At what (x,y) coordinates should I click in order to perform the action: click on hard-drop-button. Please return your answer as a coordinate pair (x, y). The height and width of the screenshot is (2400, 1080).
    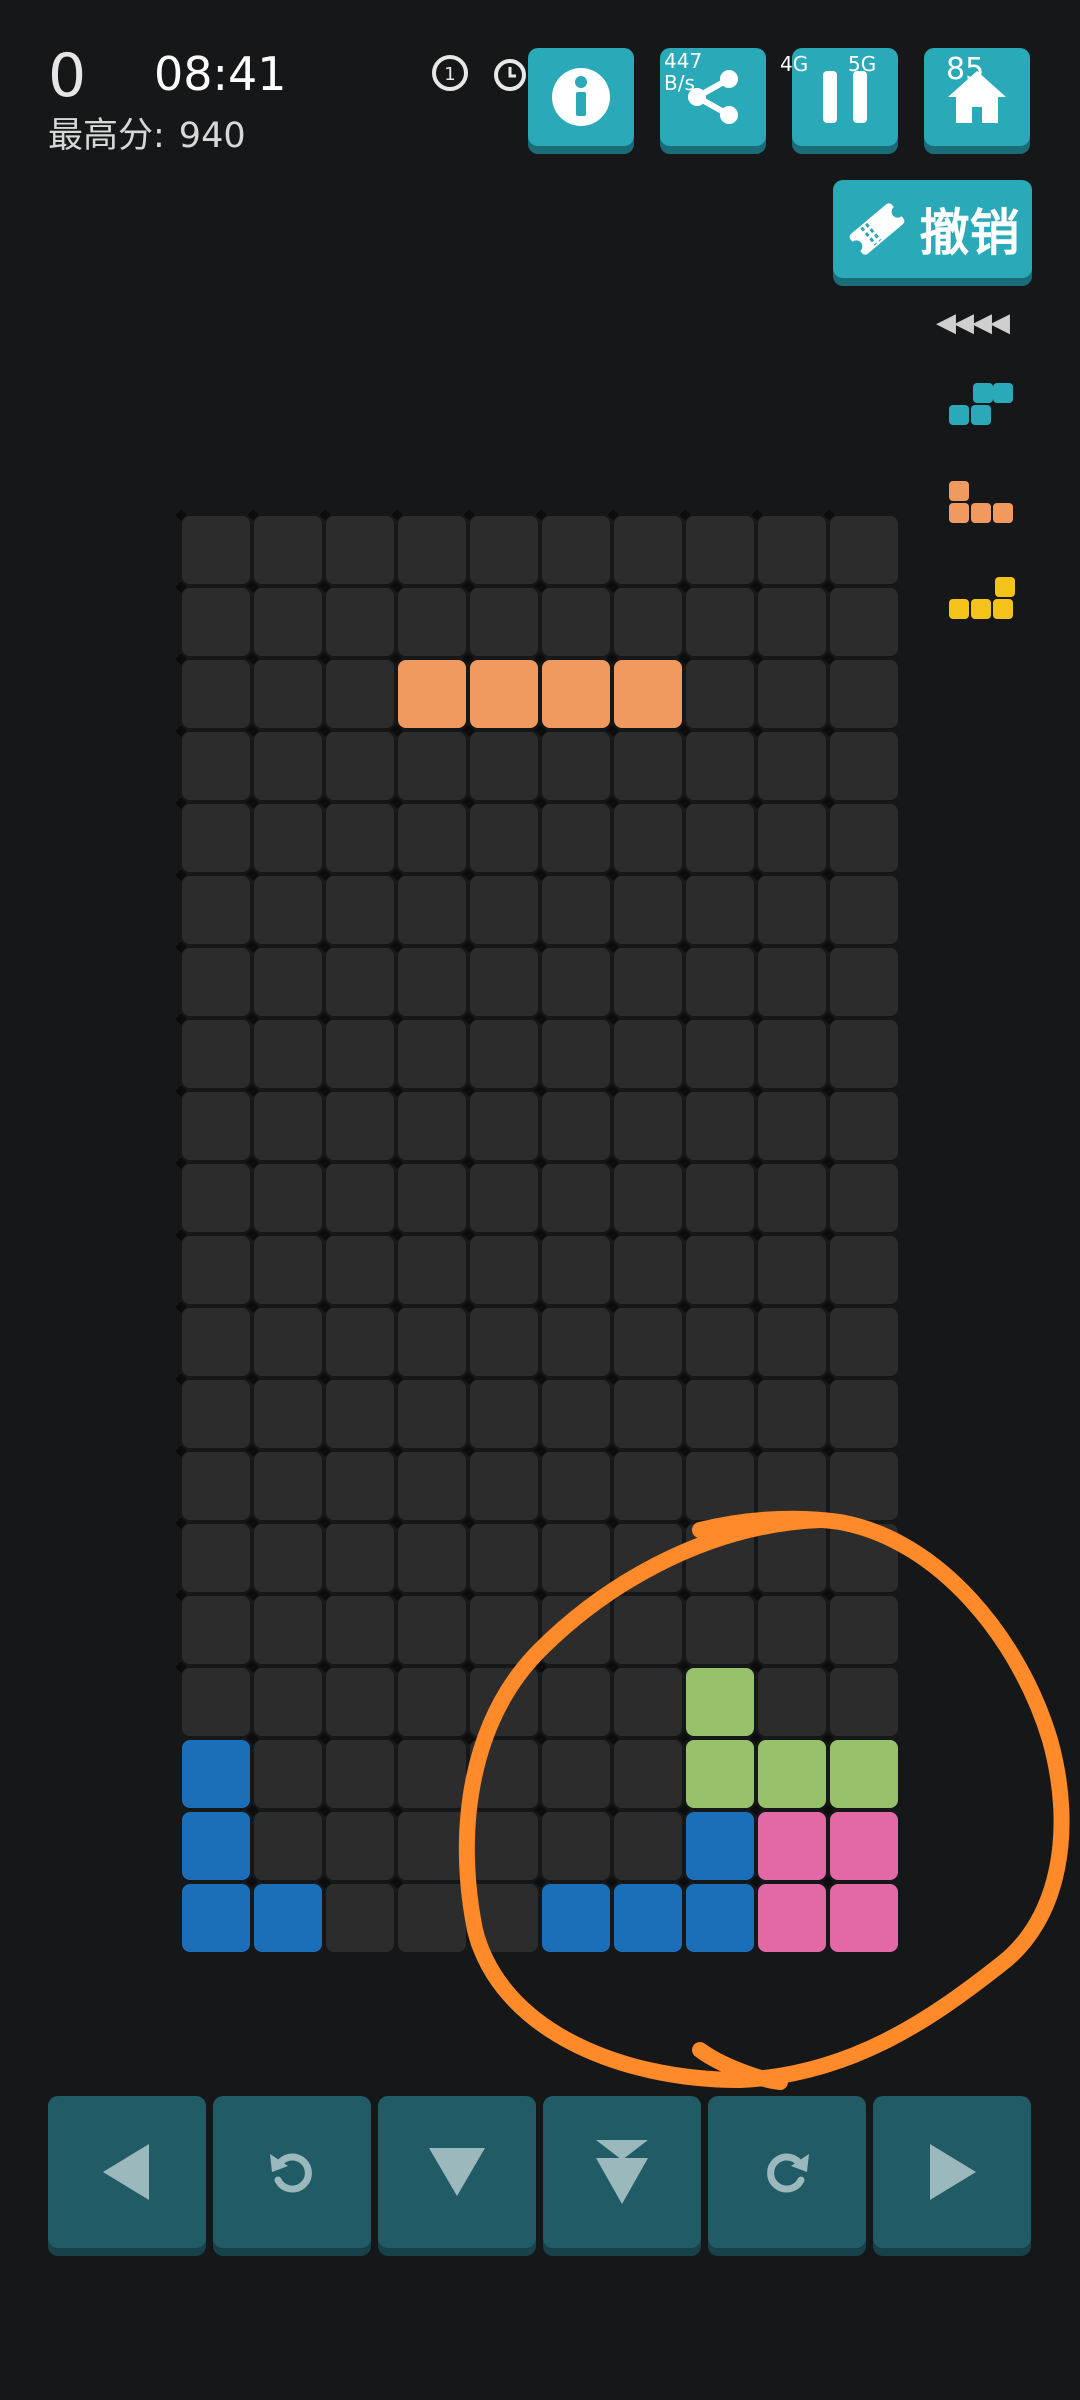
    Looking at the image, I should click on (622, 2172).